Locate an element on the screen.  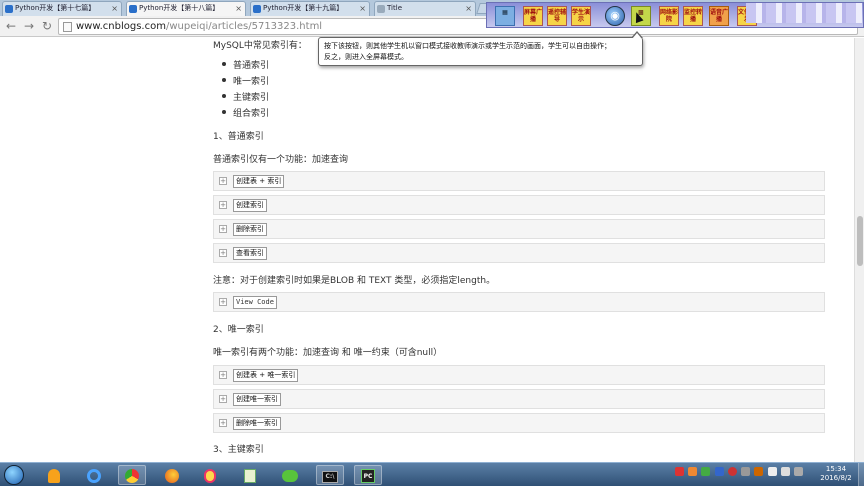
note-text: 注意：对于创建索引时如果是BLOB 和 TEXT 类型，必须指定length。 is located at coordinates (354, 281).